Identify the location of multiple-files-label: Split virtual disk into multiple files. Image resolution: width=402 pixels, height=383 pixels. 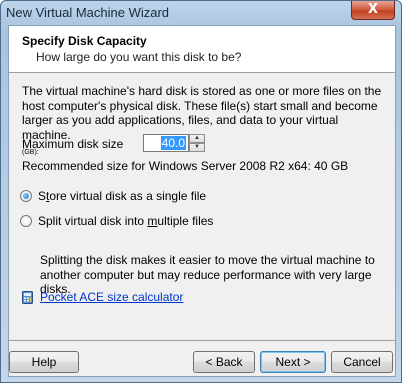
(126, 221).